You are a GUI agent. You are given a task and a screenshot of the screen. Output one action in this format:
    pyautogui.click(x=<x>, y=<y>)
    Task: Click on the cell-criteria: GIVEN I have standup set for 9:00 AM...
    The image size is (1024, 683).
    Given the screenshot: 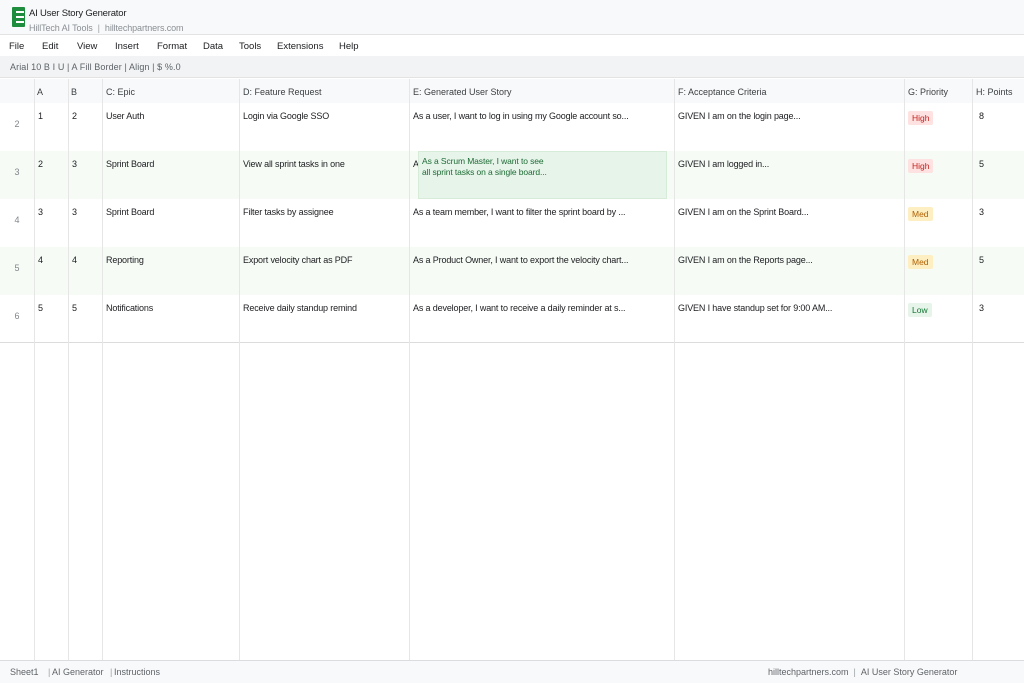 What is the action you would take?
    pyautogui.click(x=790, y=308)
    